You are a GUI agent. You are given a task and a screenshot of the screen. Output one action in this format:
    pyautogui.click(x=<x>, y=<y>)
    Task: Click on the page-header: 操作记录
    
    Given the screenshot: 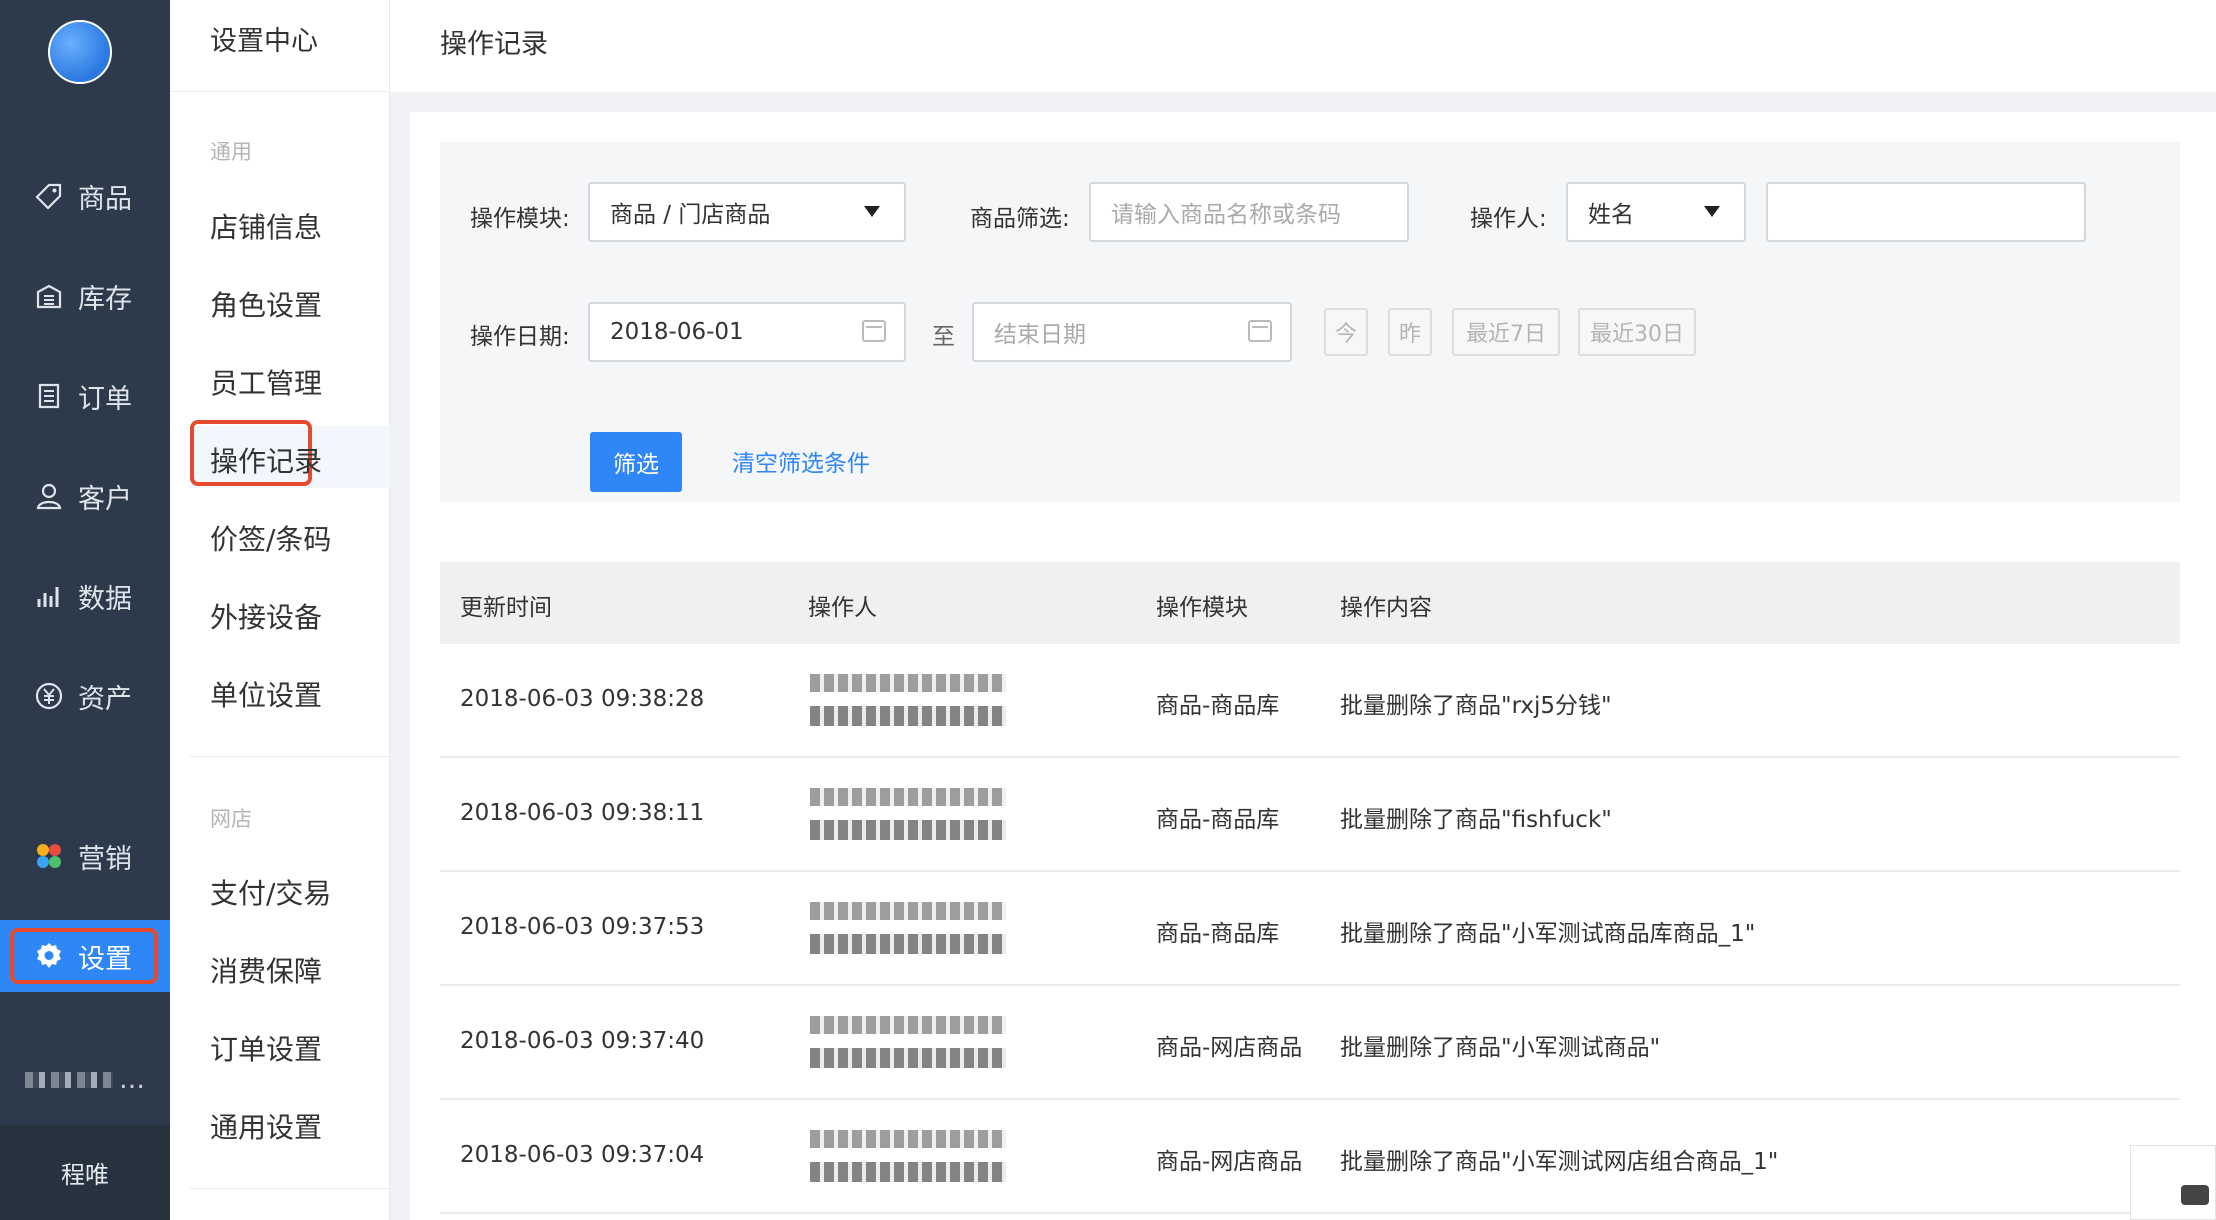 What is the action you would take?
    pyautogui.click(x=1303, y=46)
    